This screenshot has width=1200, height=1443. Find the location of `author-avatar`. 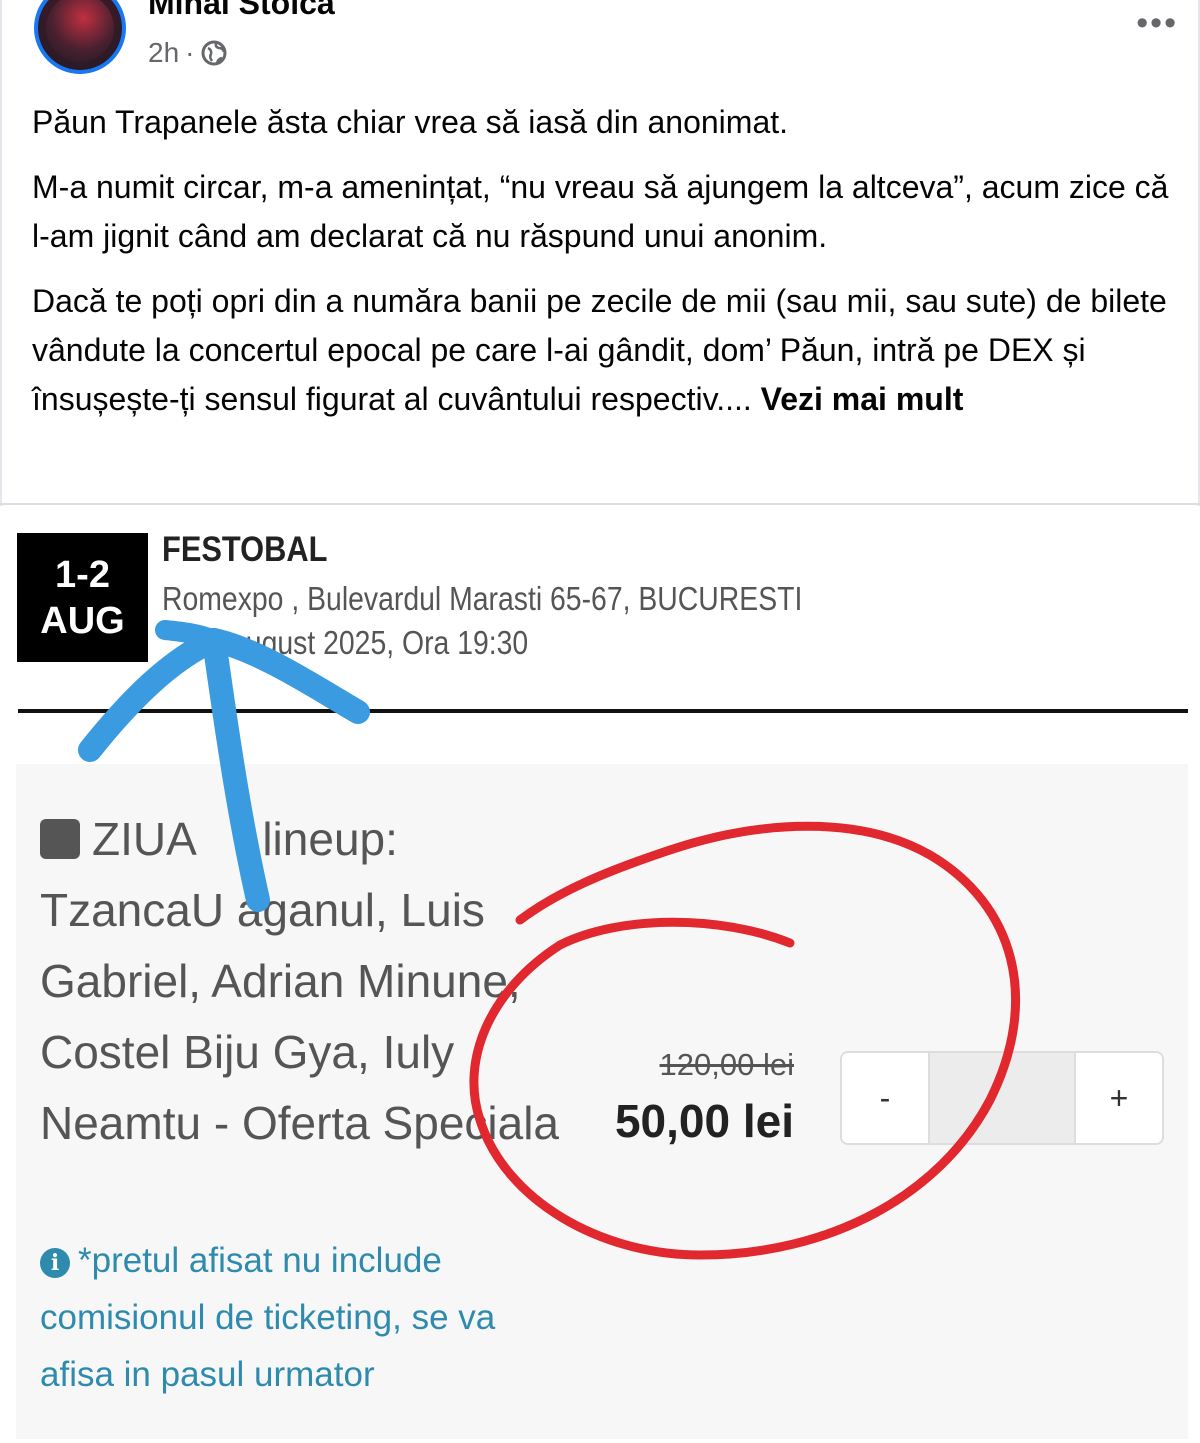

author-avatar is located at coordinates (80, 37).